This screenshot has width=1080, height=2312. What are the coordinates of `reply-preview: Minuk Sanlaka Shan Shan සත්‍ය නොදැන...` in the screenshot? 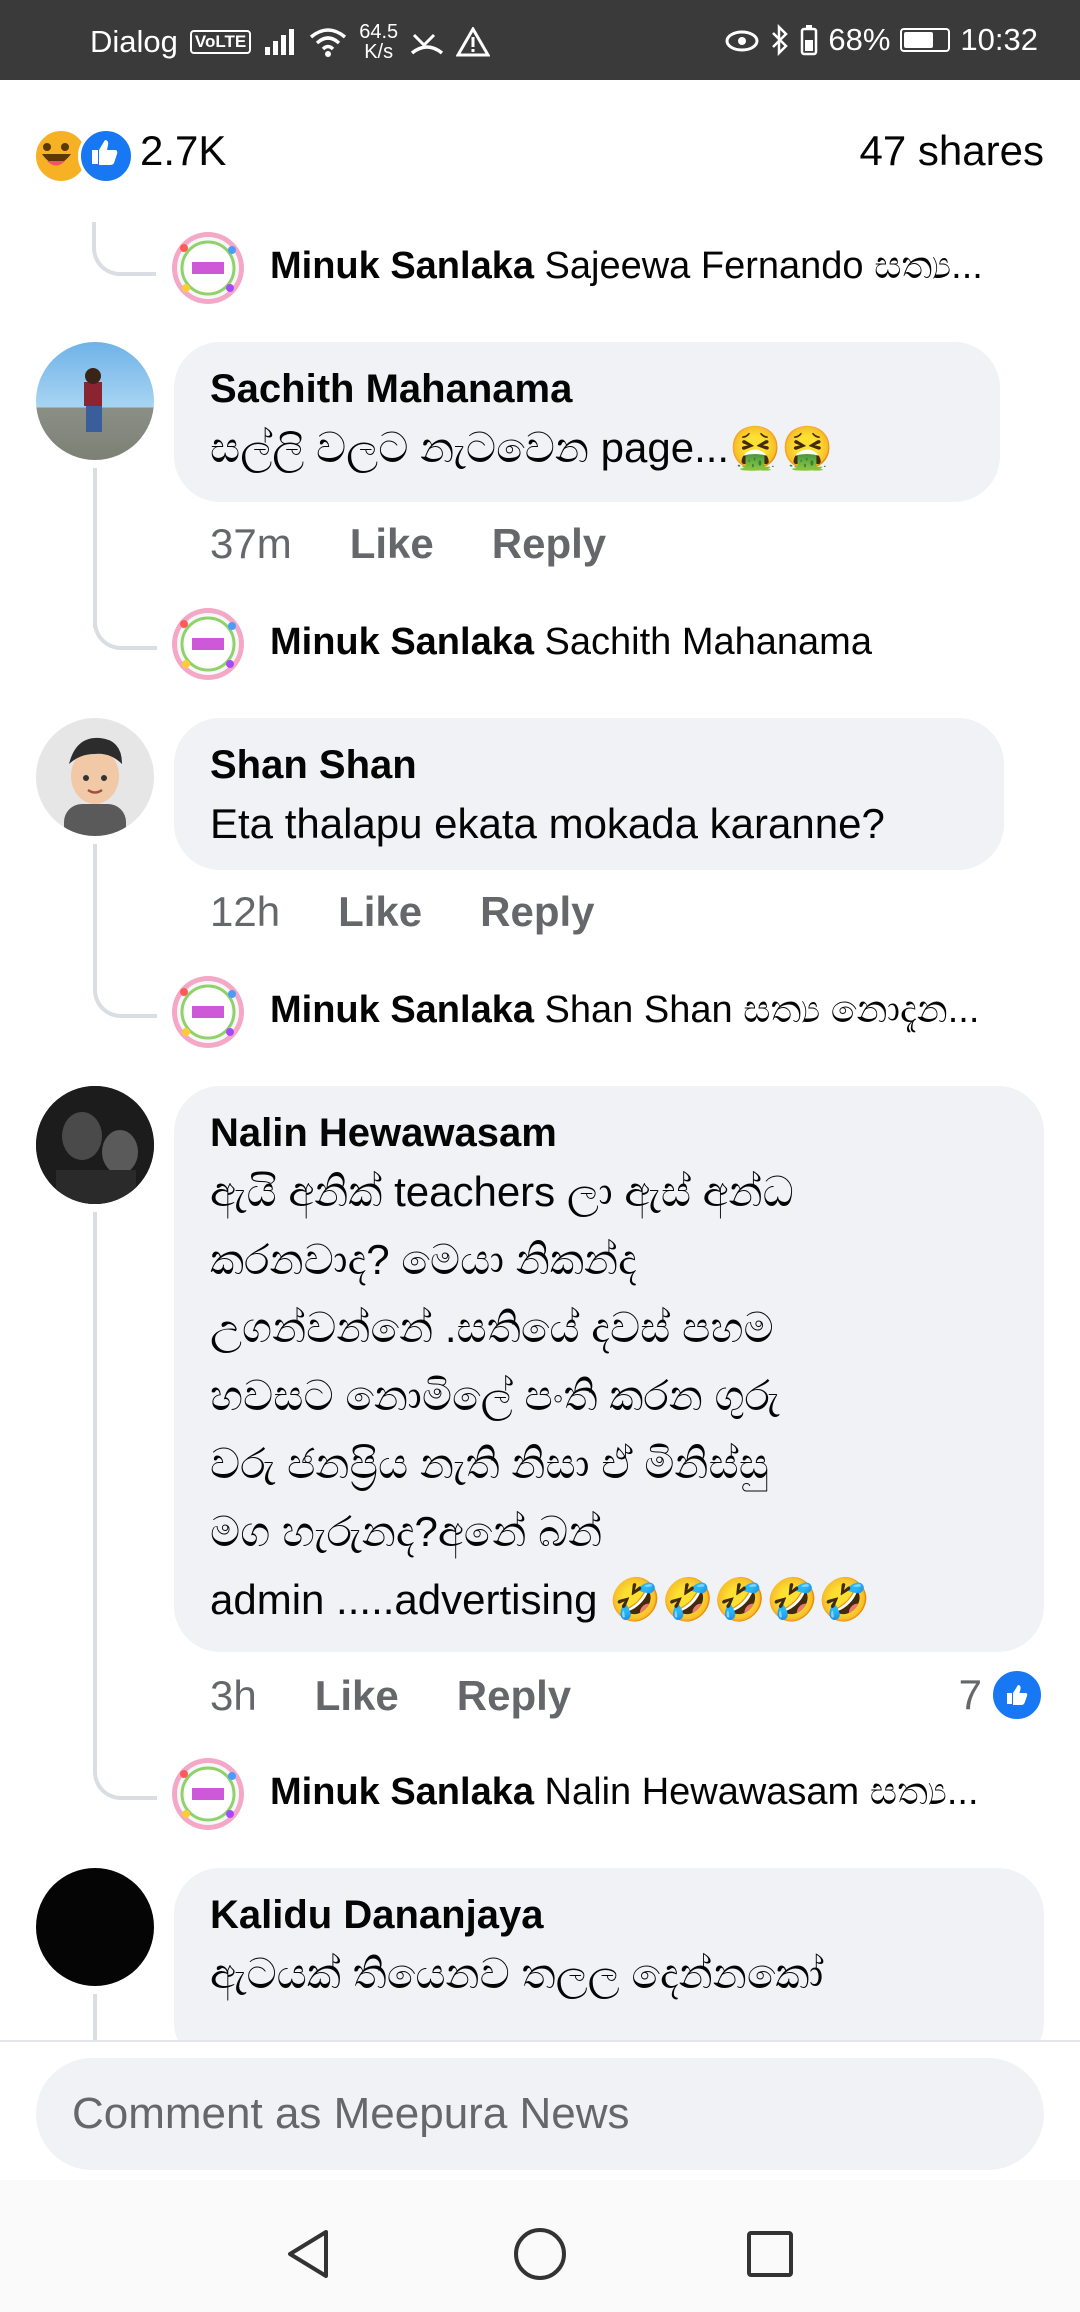 It's located at (624, 1010).